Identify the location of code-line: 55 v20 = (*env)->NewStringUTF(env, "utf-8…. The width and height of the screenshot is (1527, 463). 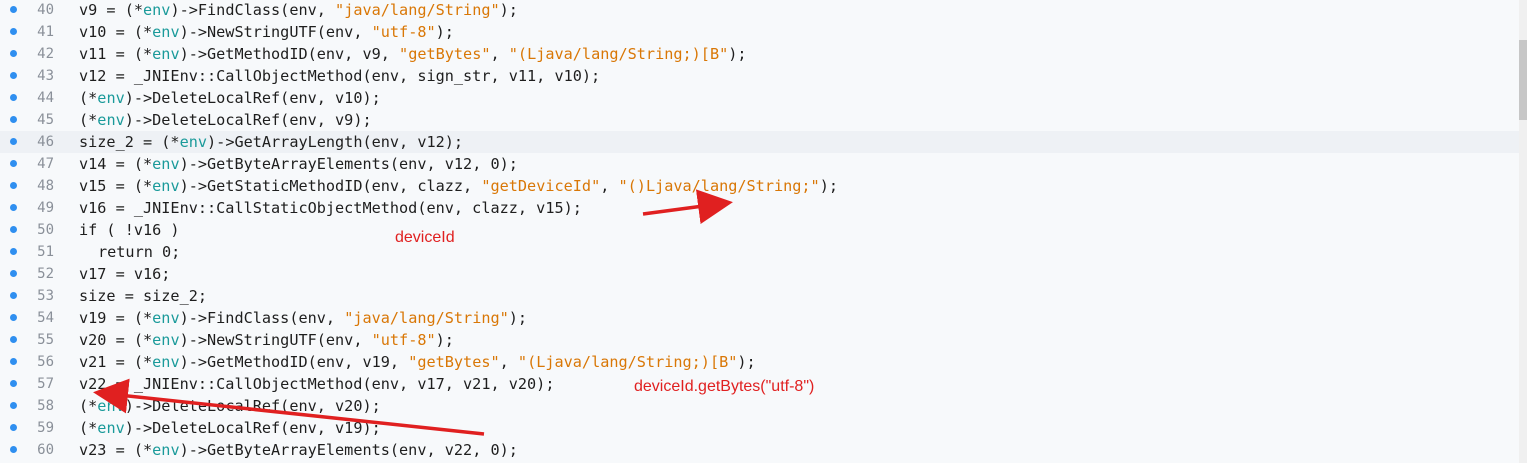
(760, 340).